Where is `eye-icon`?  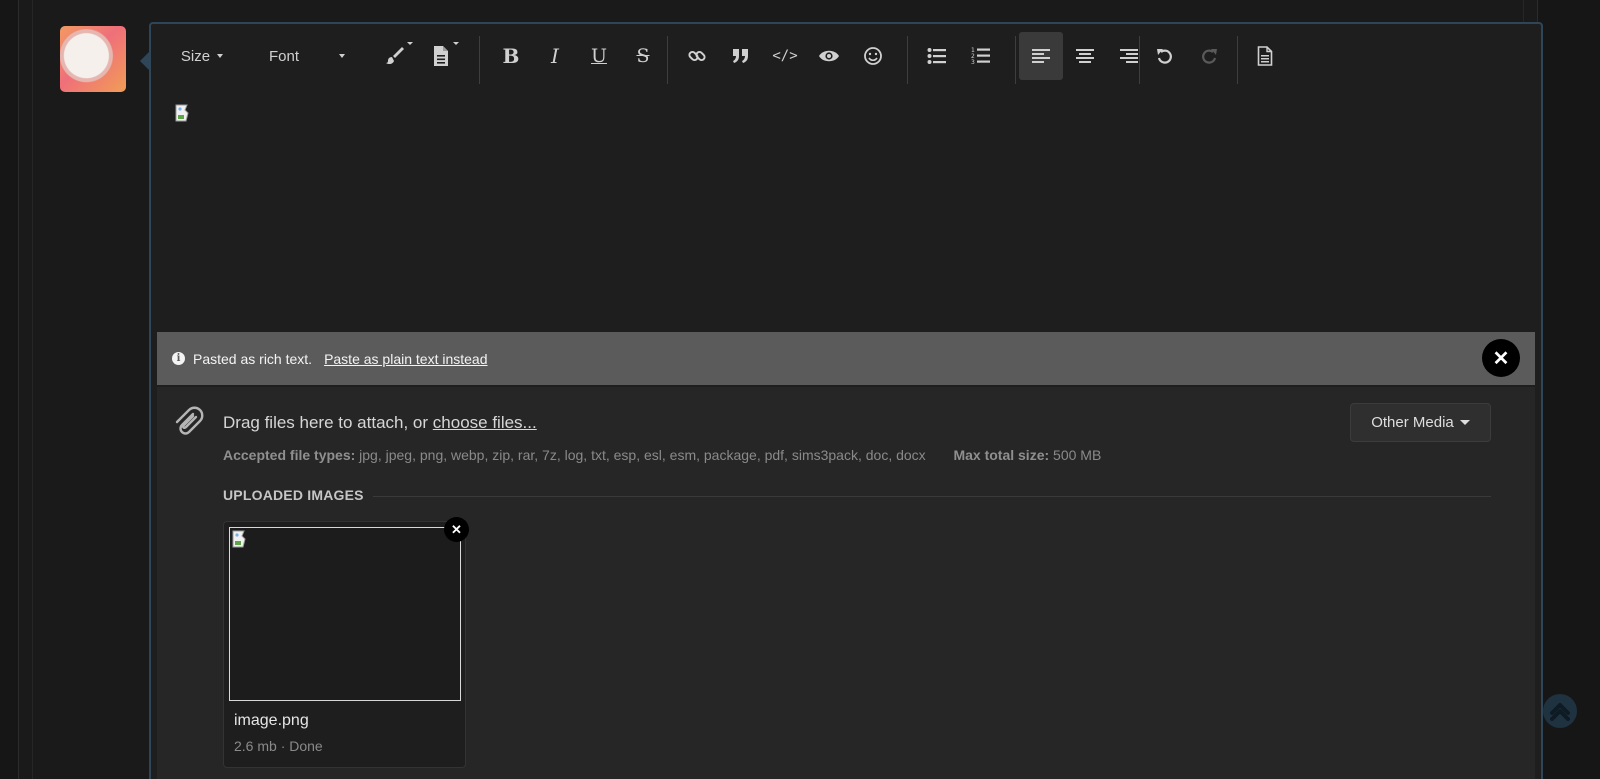 eye-icon is located at coordinates (829, 56).